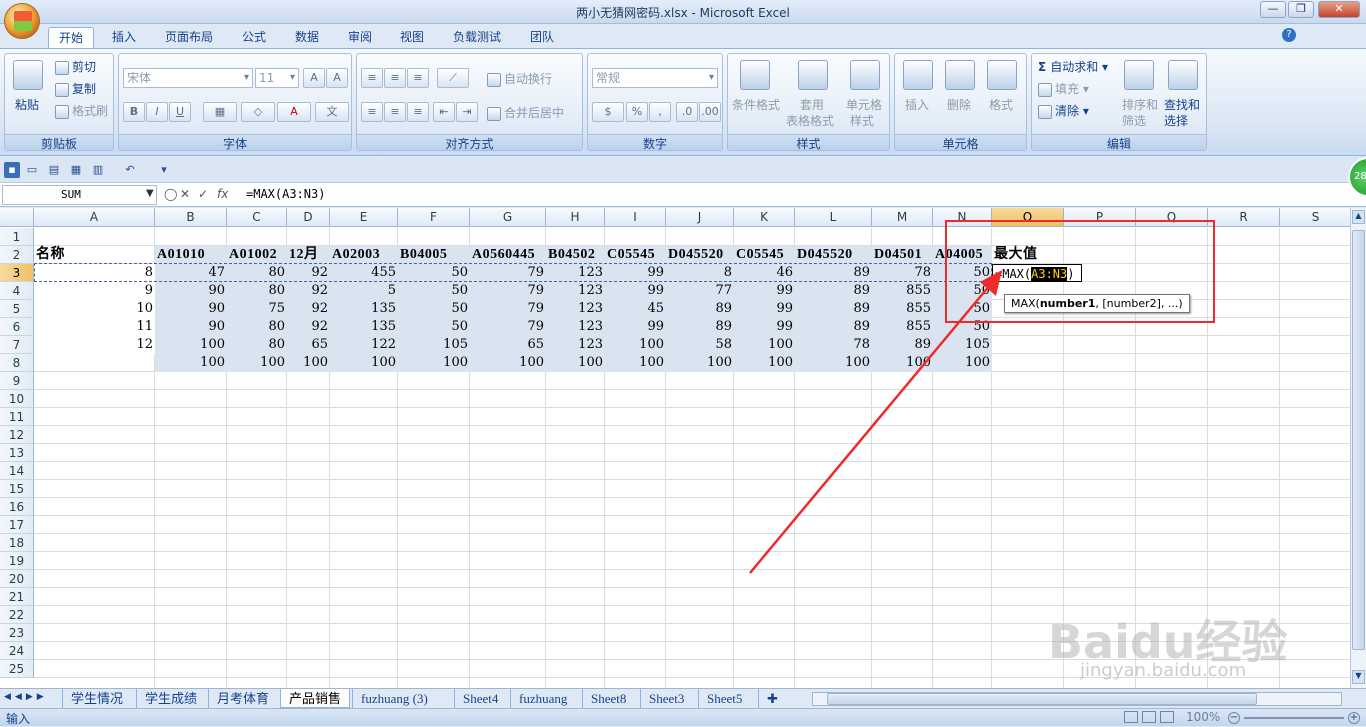 The height and width of the screenshot is (727, 1366). I want to click on sort-filter-line1: 排序和, so click(1140, 104).